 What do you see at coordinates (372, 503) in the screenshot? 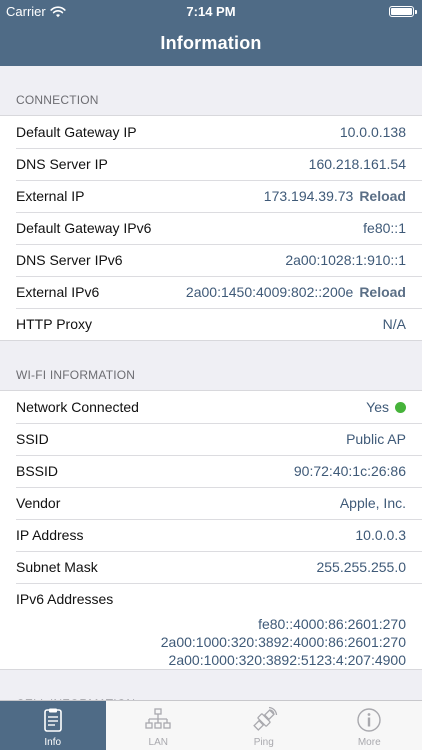
I see `row-value: Apple, Inc.` at bounding box center [372, 503].